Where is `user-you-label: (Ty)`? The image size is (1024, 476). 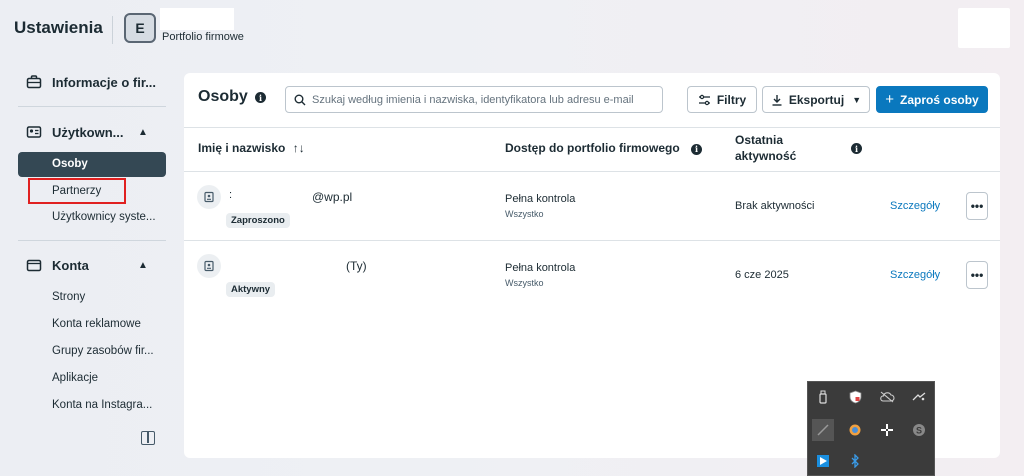 user-you-label: (Ty) is located at coordinates (356, 266).